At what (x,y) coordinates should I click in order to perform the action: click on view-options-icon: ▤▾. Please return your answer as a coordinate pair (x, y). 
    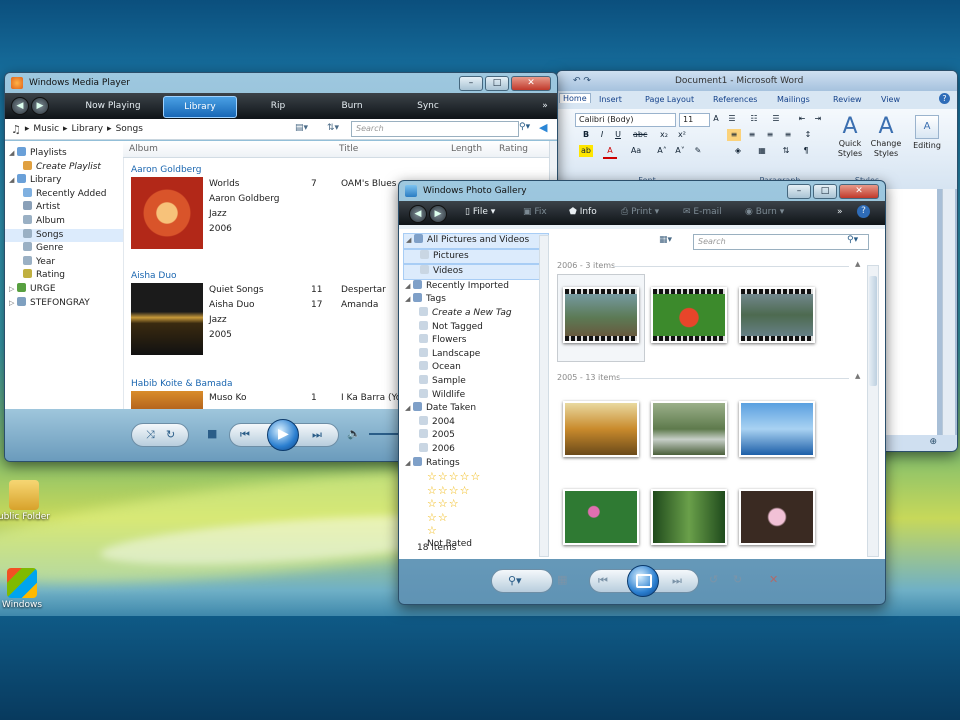
    Looking at the image, I should click on (301, 128).